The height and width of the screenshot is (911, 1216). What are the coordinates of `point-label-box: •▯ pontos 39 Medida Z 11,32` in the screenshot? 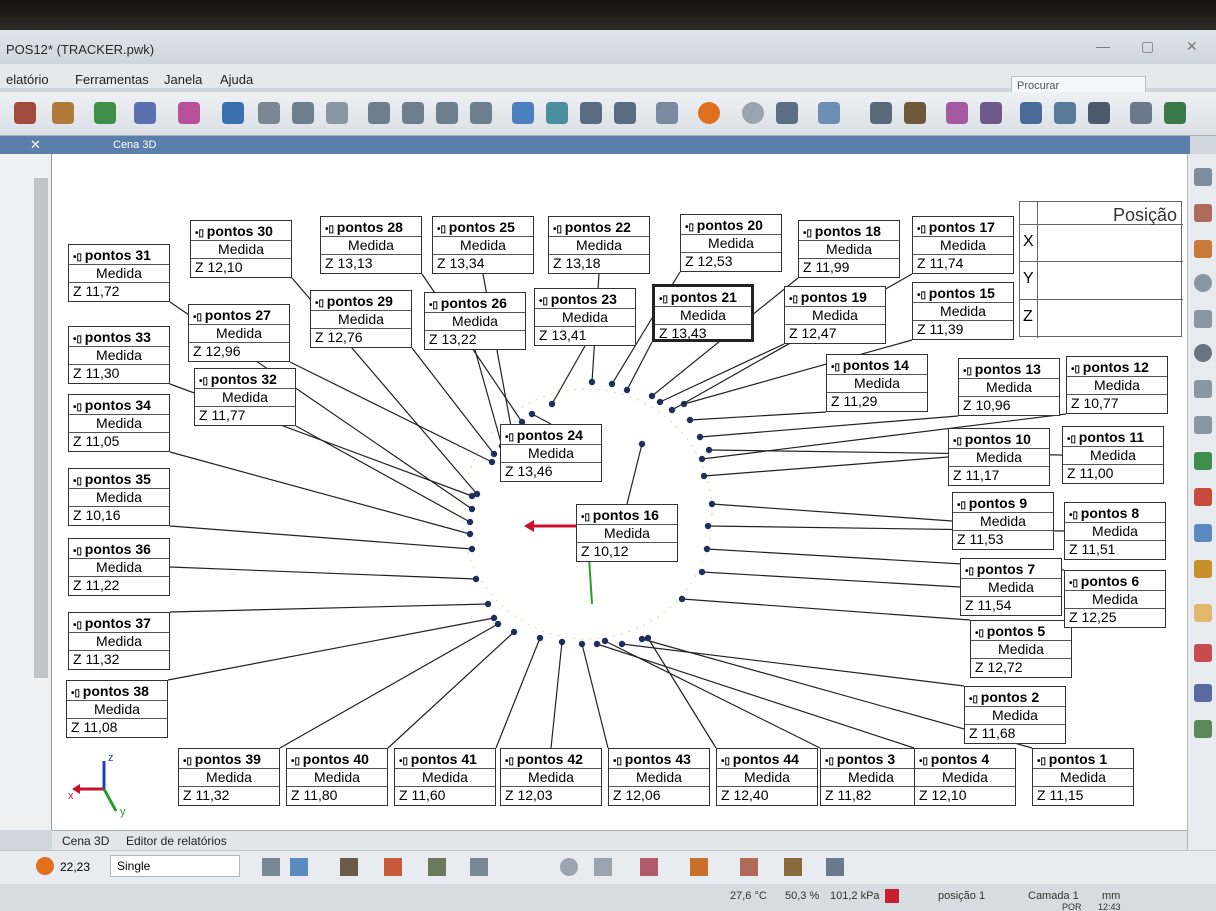 It's located at (229, 777).